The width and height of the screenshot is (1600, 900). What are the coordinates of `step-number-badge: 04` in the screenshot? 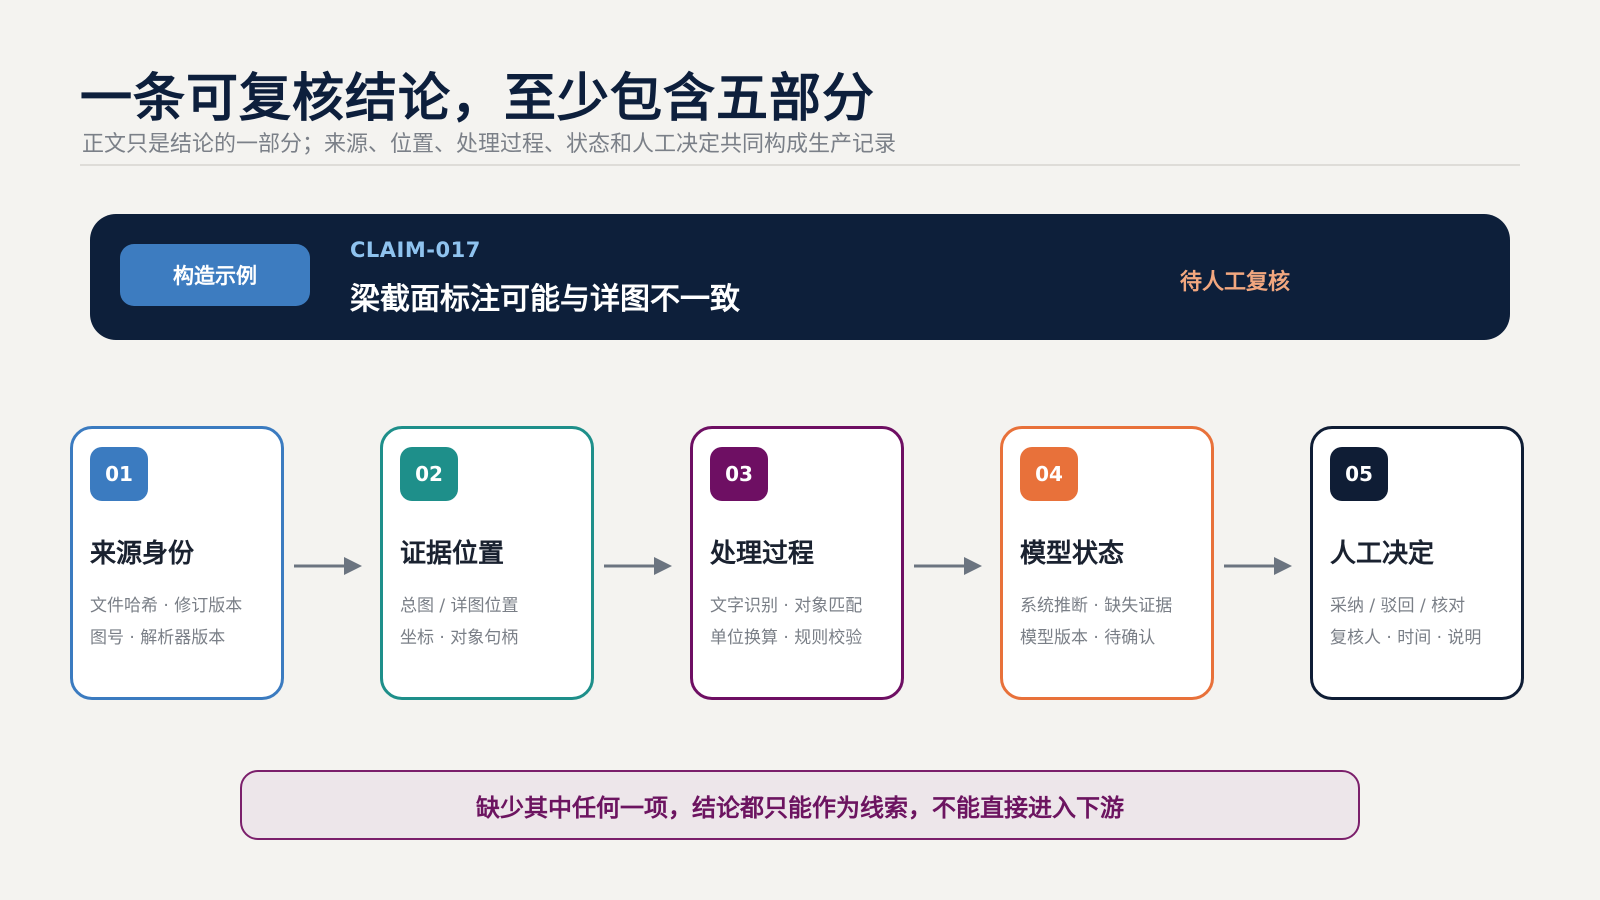 It's located at (1049, 474).